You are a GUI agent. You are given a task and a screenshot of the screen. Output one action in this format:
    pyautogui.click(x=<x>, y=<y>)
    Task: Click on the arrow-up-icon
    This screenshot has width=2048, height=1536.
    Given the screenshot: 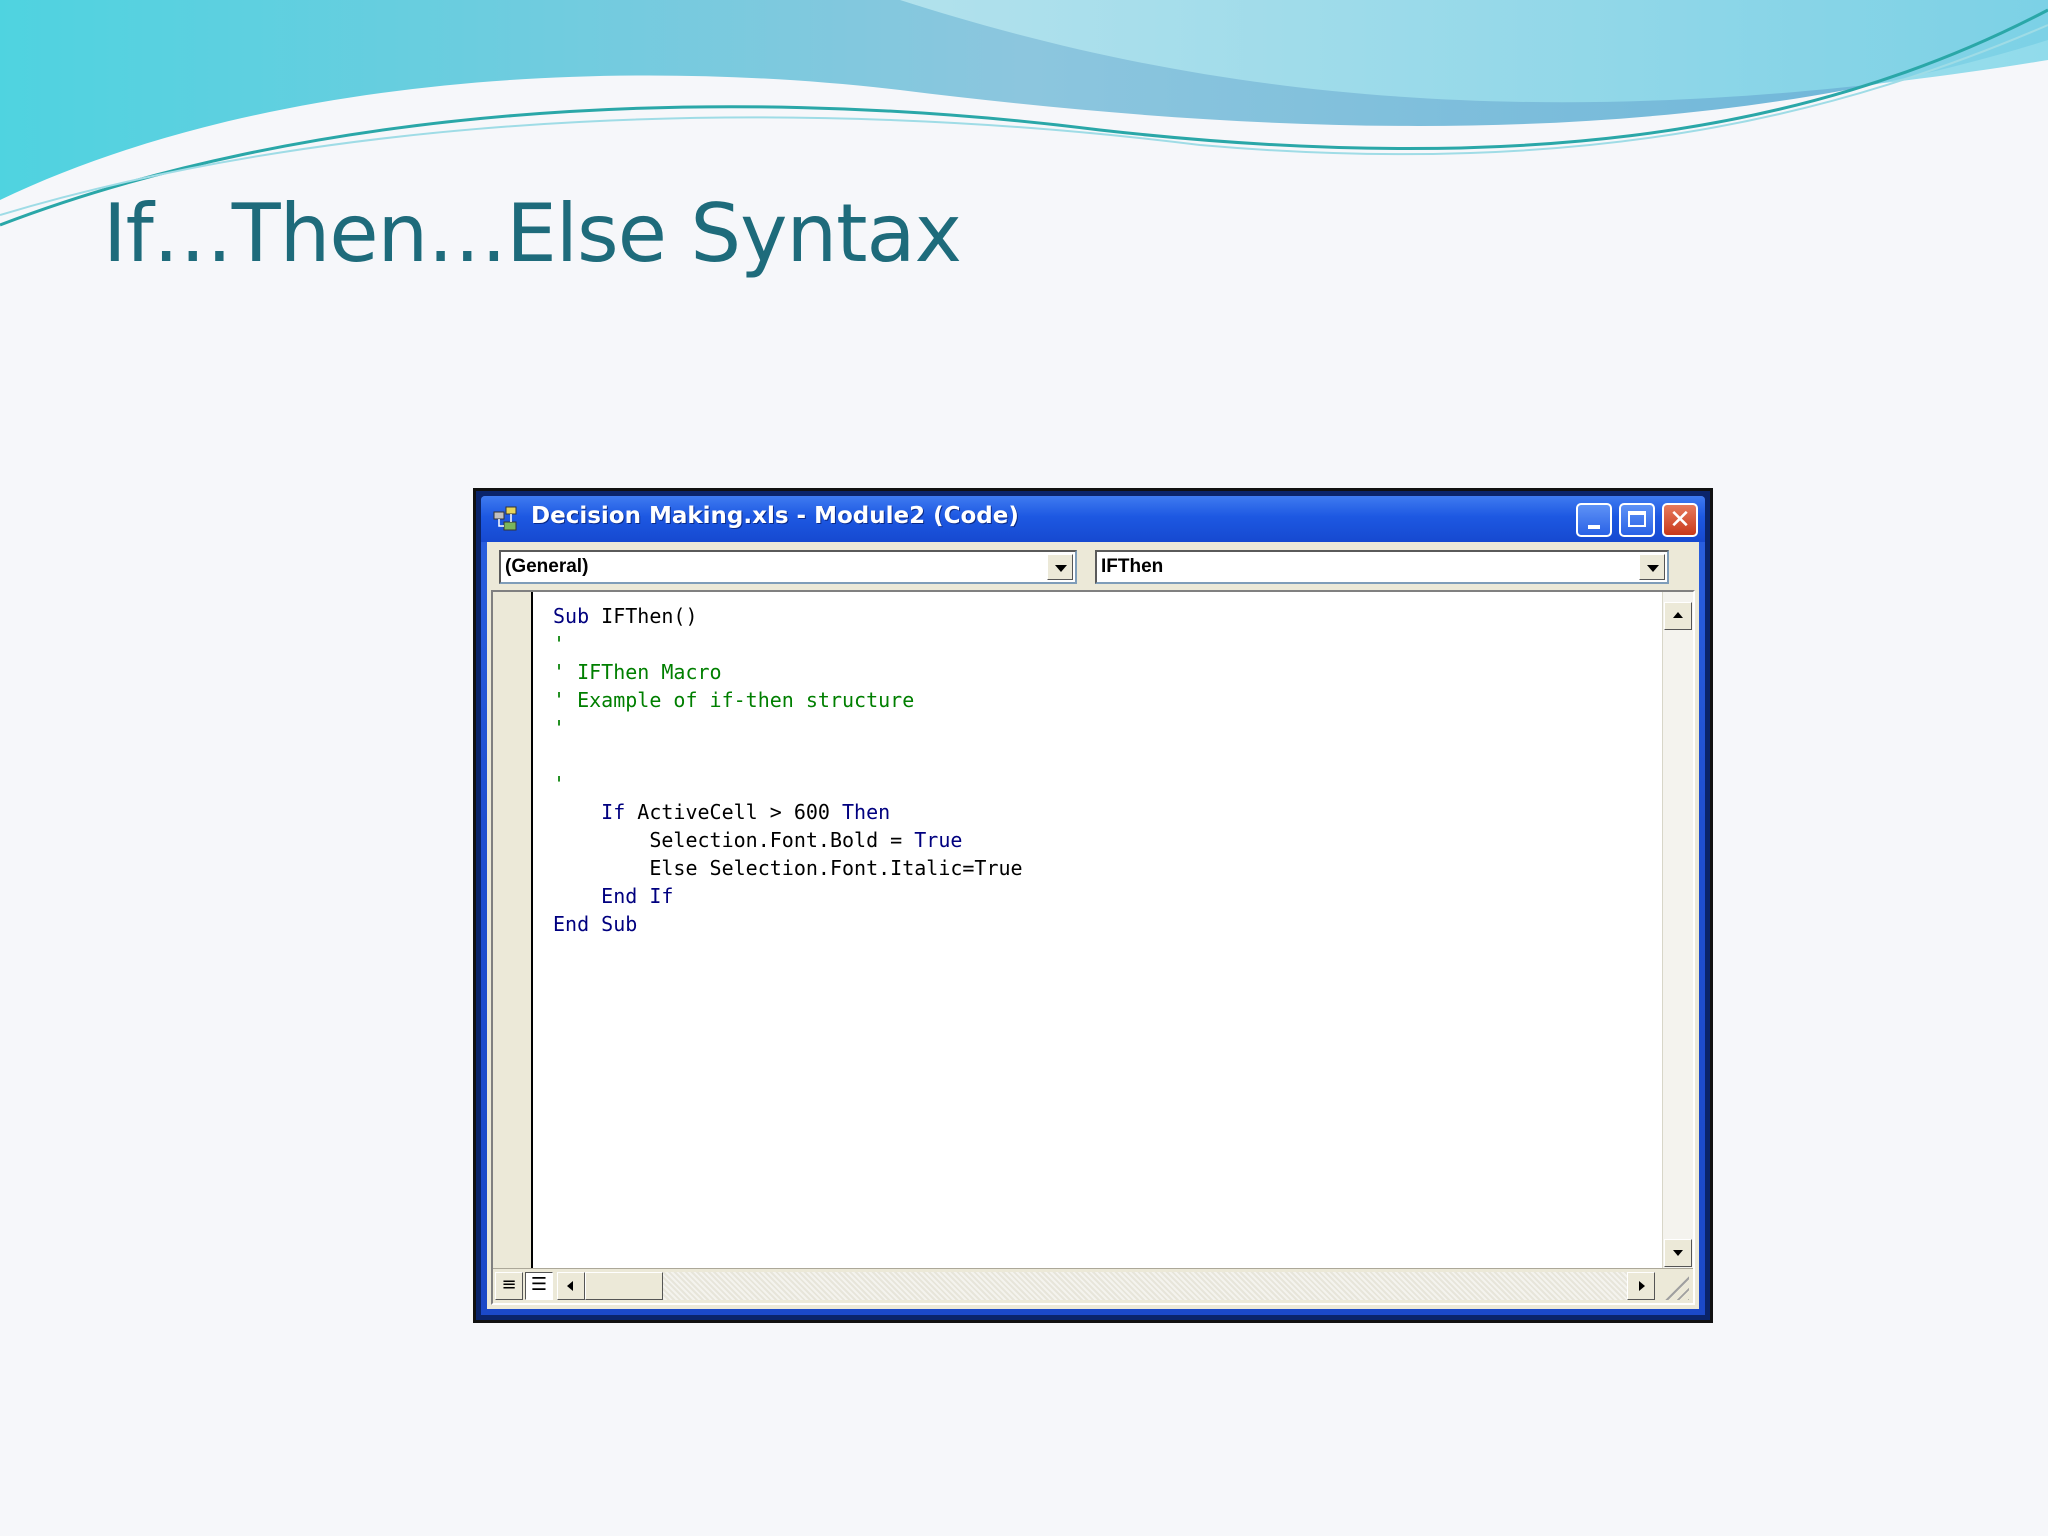 What is the action you would take?
    pyautogui.click(x=1678, y=615)
    